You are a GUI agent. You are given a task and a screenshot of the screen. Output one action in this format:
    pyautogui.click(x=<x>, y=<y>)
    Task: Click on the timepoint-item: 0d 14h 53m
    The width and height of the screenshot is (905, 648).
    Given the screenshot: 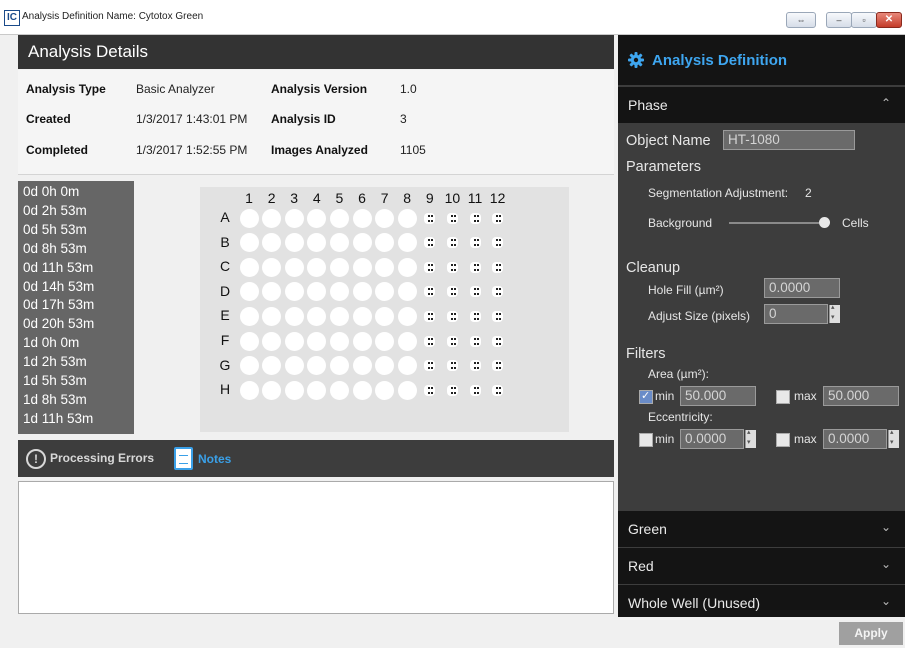 What is the action you would take?
    pyautogui.click(x=58, y=287)
    